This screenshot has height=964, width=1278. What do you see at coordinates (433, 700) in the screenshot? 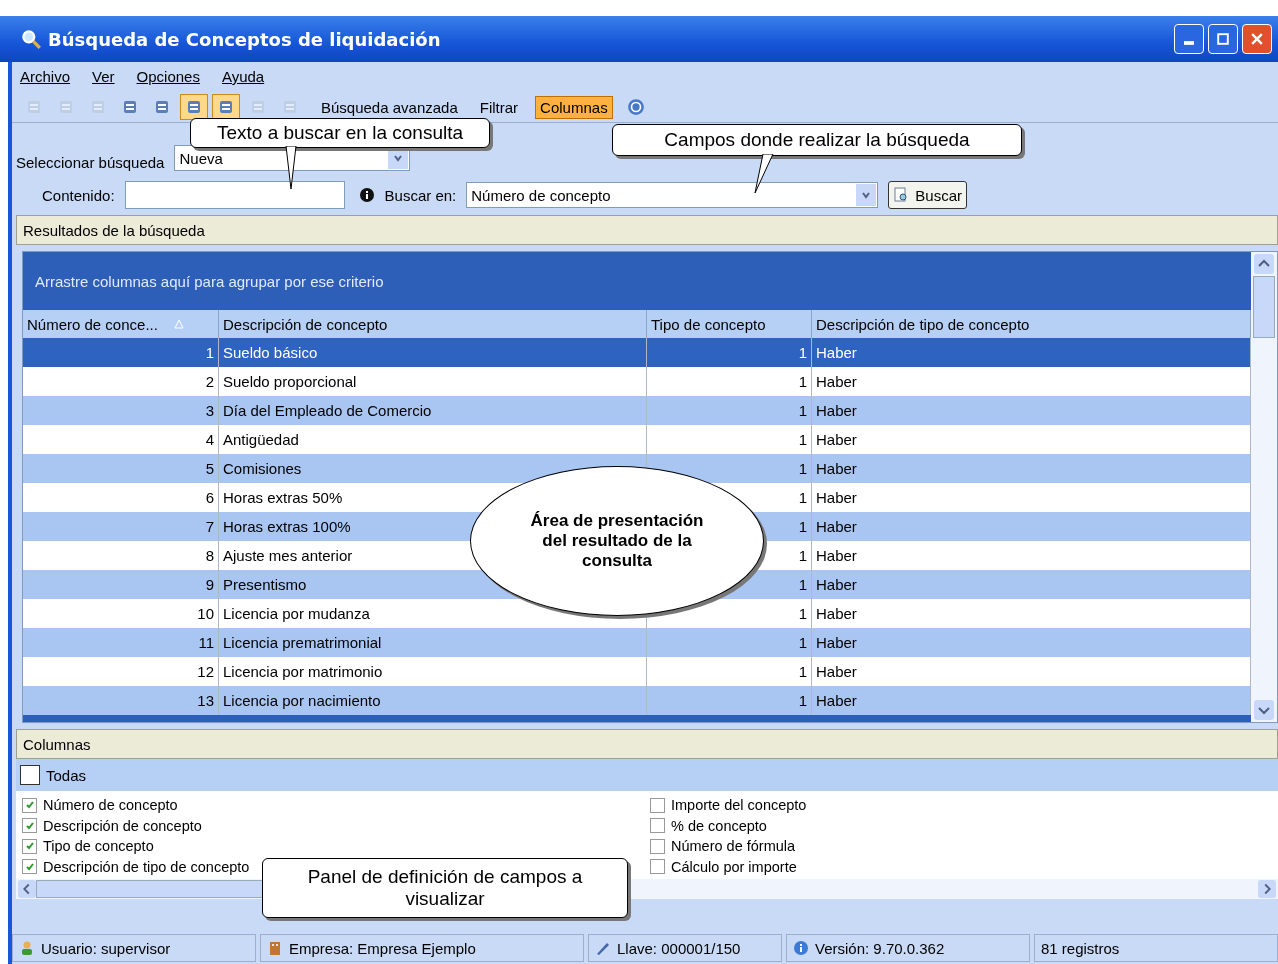
I see `table-cell: Licencia por nacimiento` at bounding box center [433, 700].